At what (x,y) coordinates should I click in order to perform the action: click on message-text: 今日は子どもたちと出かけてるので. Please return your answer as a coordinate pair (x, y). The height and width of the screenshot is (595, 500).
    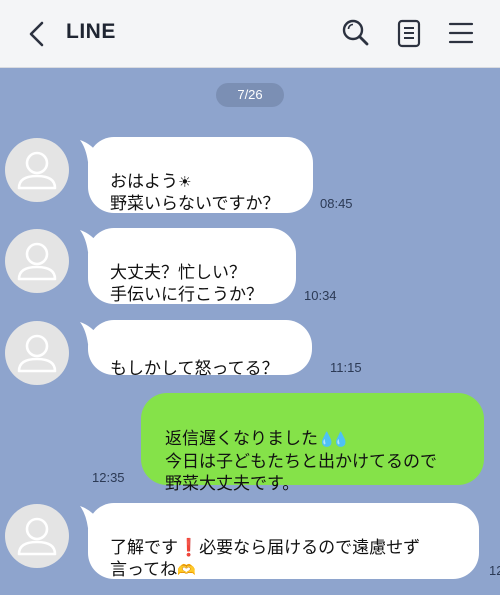
    Looking at the image, I should click on (301, 462).